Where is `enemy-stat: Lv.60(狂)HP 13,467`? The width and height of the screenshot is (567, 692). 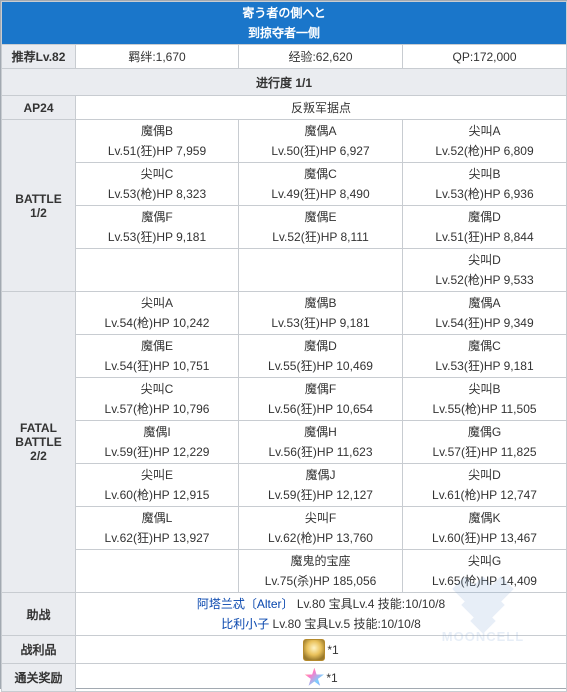 enemy-stat: Lv.60(狂)HP 13,467 is located at coordinates (484, 538).